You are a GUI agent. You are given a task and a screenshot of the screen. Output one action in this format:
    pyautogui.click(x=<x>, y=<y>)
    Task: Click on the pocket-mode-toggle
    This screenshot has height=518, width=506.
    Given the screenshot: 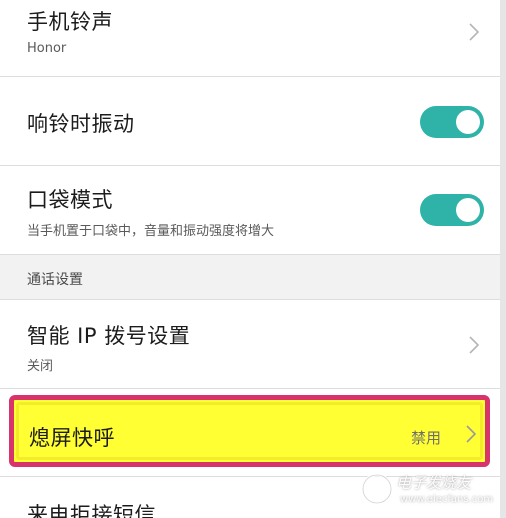 What is the action you would take?
    pyautogui.click(x=452, y=210)
    